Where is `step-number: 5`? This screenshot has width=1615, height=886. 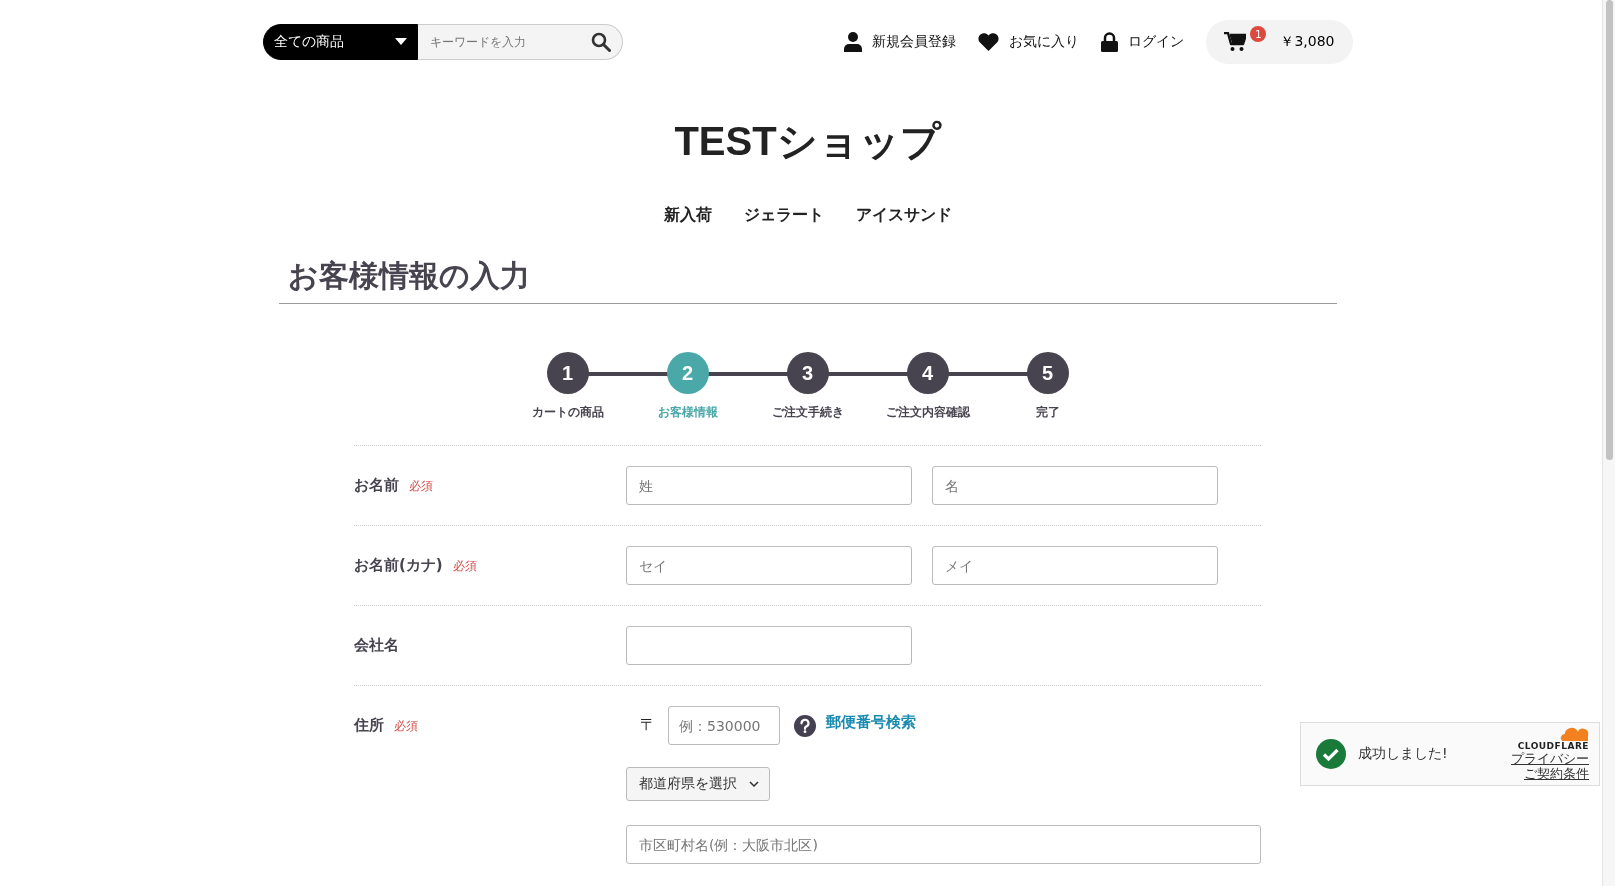
step-number: 5 is located at coordinates (1047, 373).